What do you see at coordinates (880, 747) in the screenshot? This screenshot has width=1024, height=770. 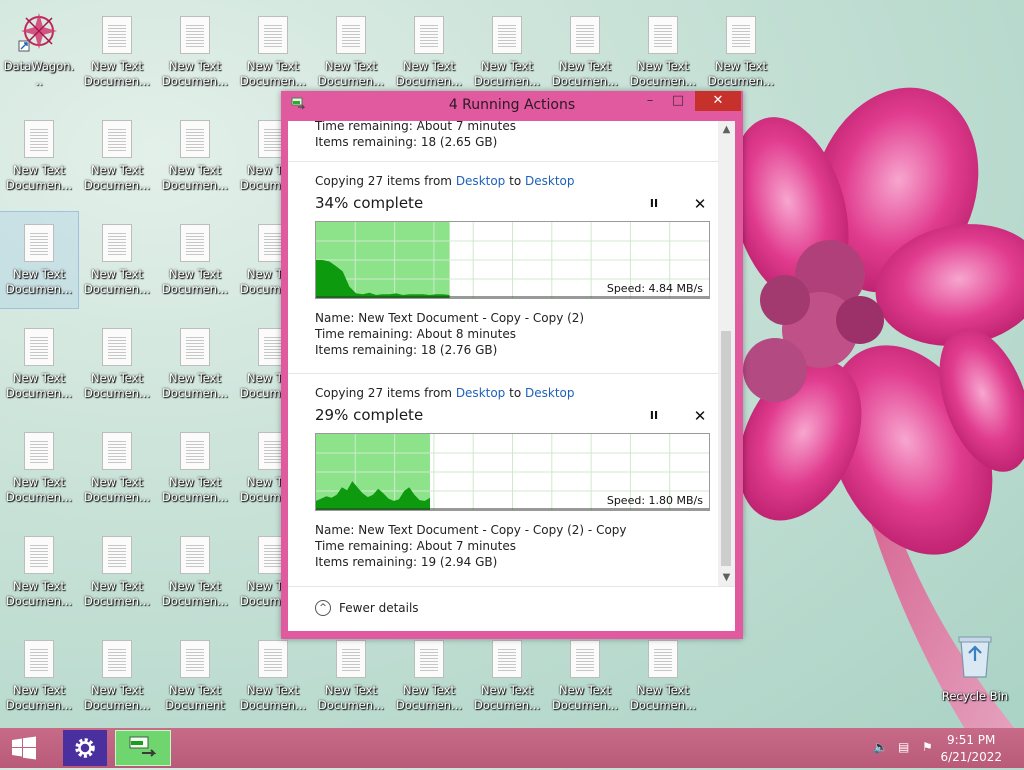 I see `volume-muted-icon: 🔈` at bounding box center [880, 747].